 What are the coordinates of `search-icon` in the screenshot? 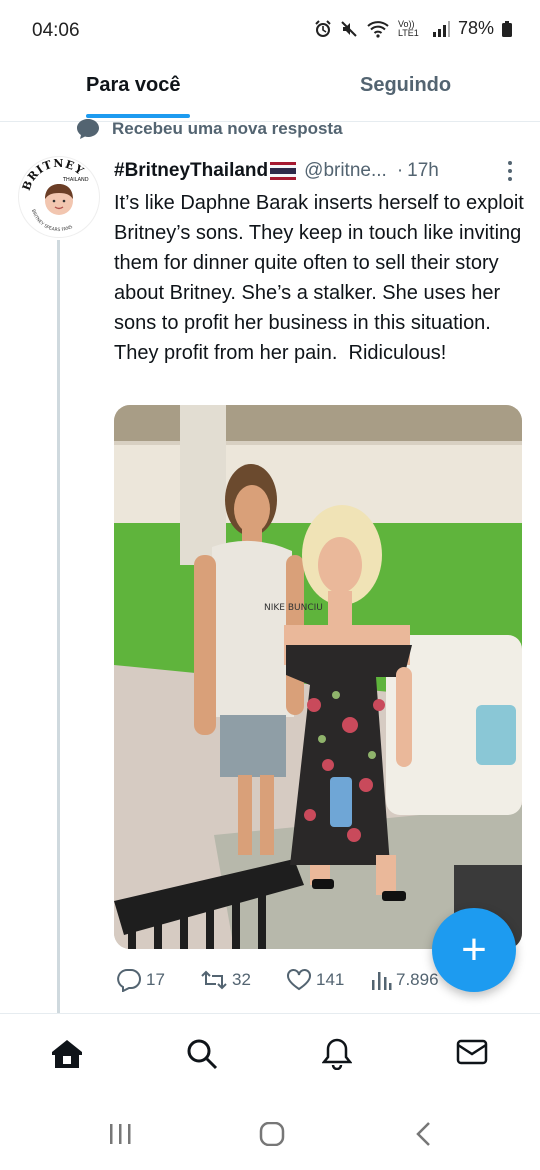 It's located at (202, 1056).